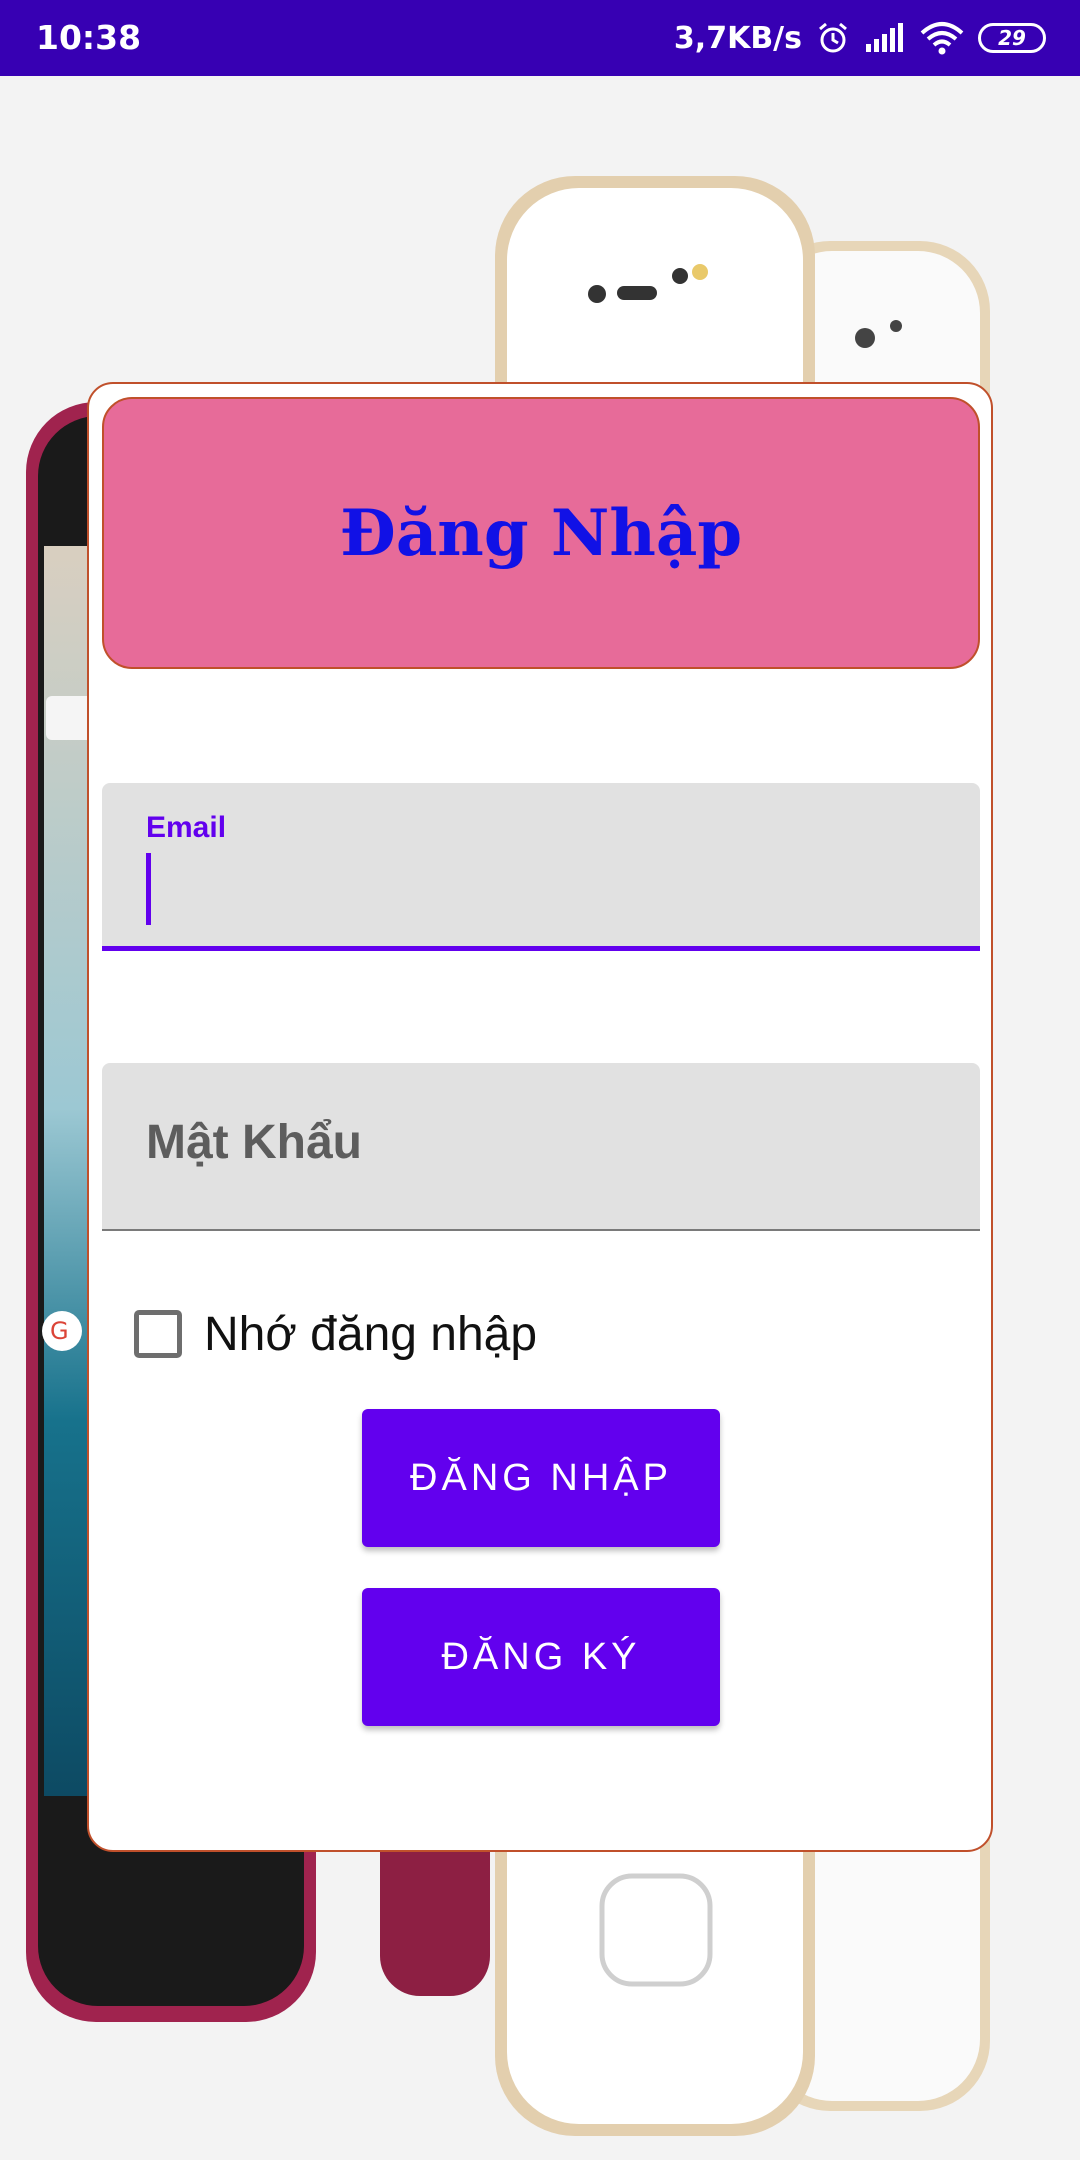  Describe the element at coordinates (186, 827) in the screenshot. I see `email-label: Email` at that location.